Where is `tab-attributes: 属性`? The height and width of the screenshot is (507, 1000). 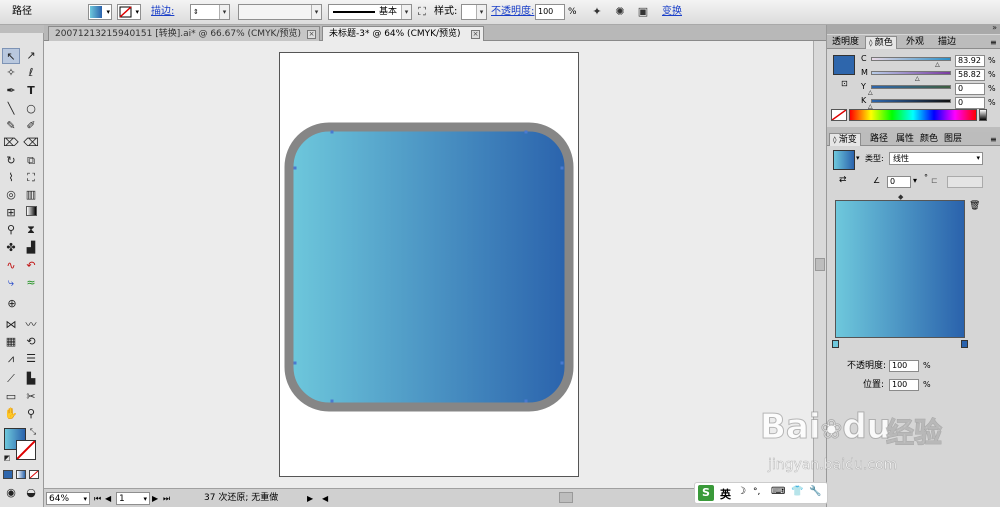 tab-attributes: 属性 is located at coordinates (905, 139).